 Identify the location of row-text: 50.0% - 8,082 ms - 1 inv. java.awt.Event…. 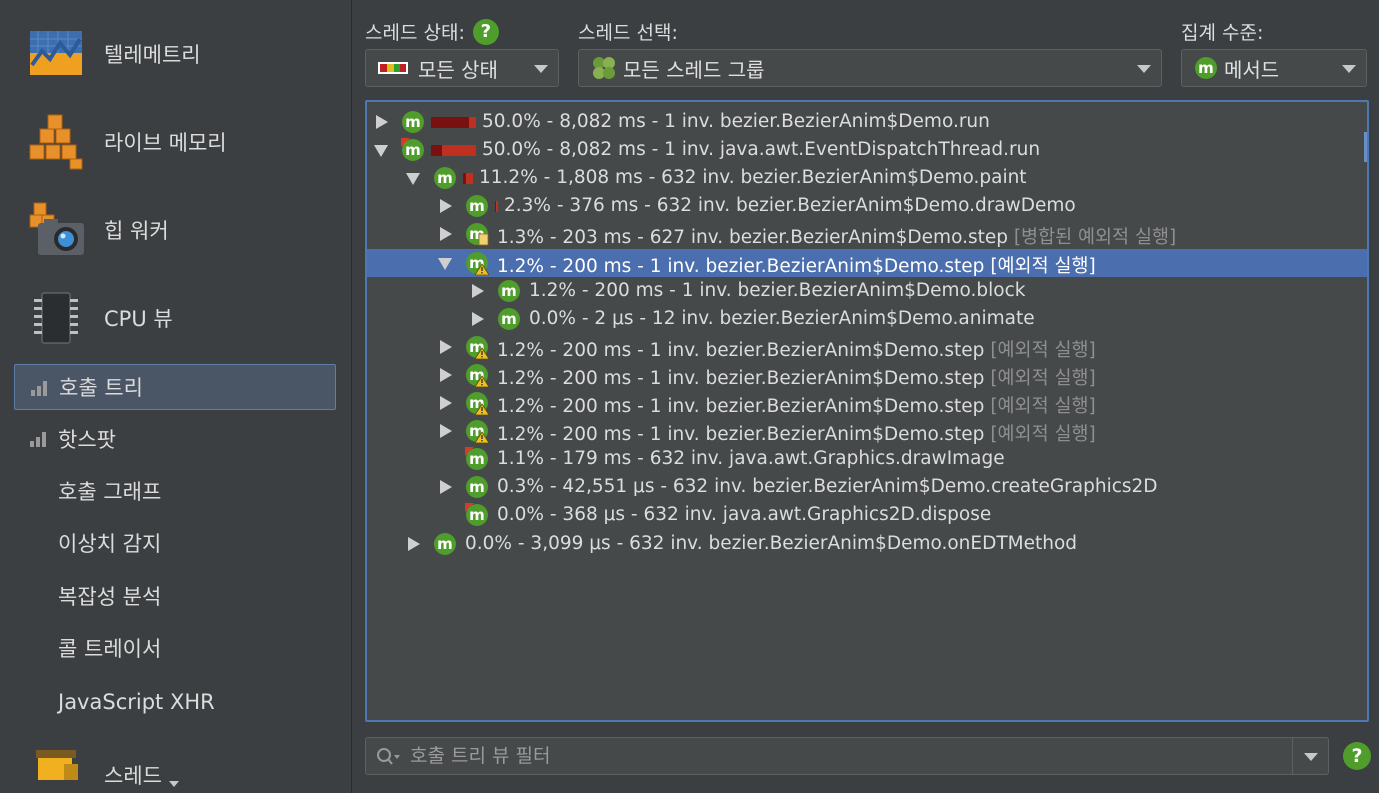
(761, 149).